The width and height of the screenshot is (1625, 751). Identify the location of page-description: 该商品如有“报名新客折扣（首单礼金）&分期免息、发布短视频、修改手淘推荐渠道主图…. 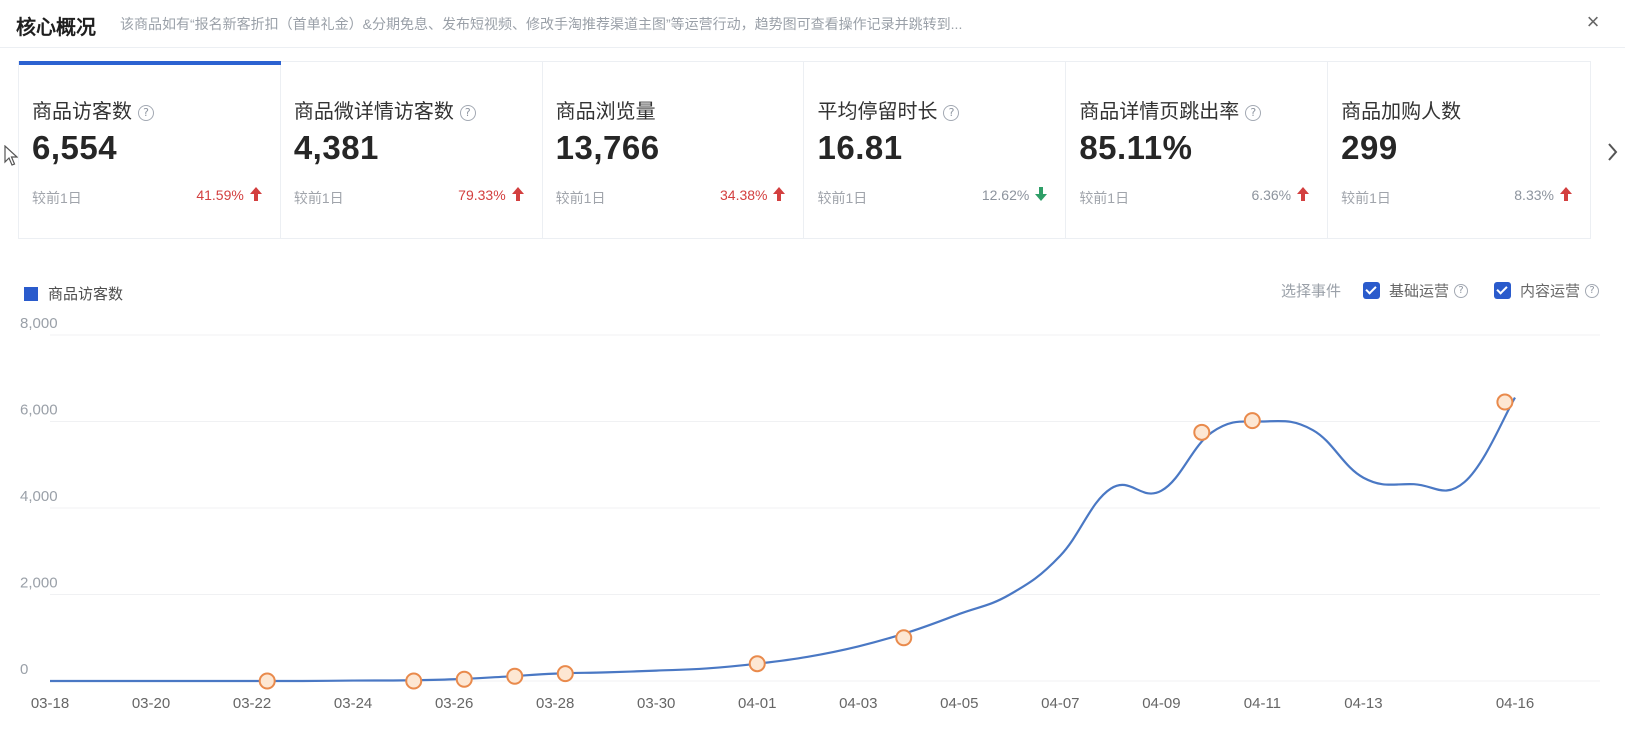
(541, 24).